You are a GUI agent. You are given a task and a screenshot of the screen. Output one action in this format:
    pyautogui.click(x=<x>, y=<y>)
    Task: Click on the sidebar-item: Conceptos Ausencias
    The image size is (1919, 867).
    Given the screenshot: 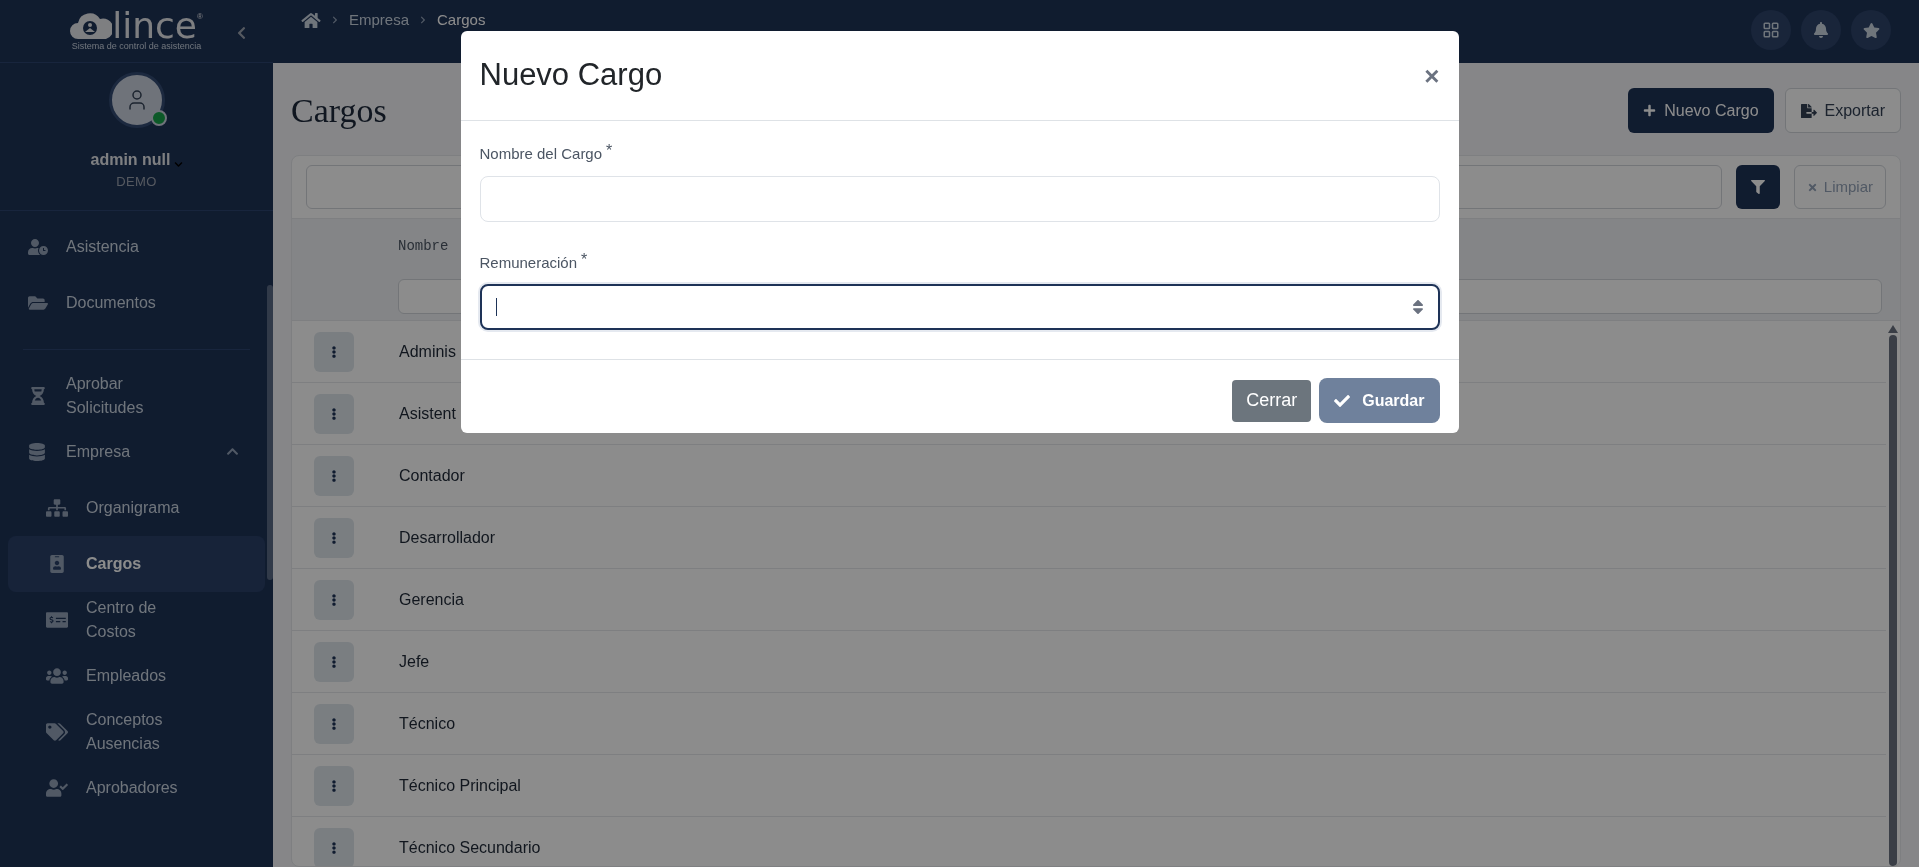 What is the action you would take?
    pyautogui.click(x=136, y=731)
    